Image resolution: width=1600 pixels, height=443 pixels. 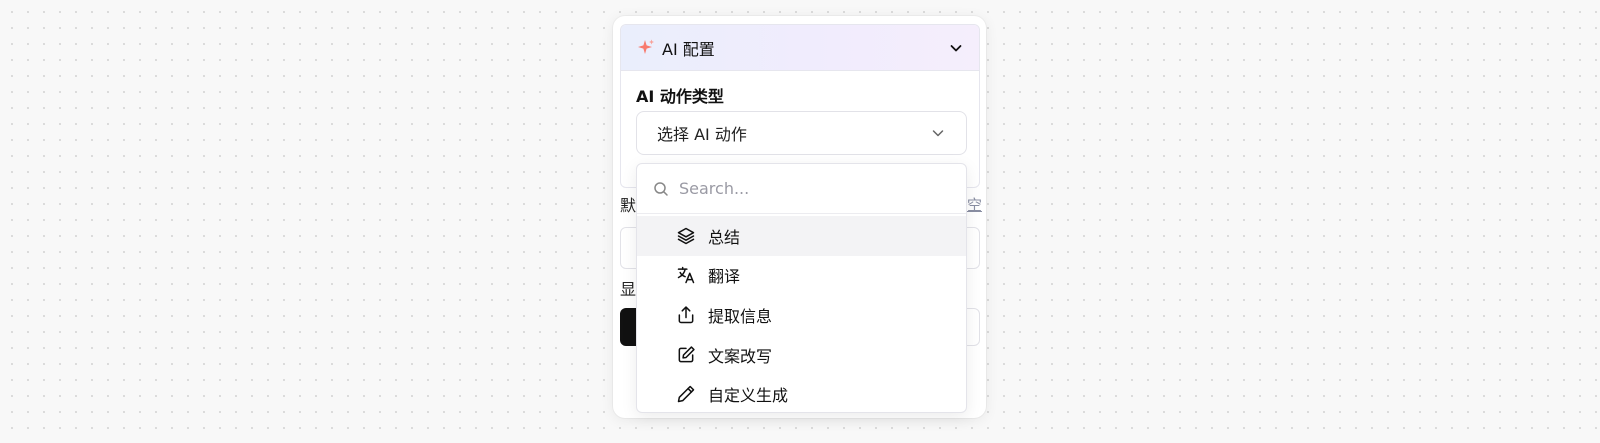 What do you see at coordinates (974, 204) in the screenshot?
I see `clear-link: 空` at bounding box center [974, 204].